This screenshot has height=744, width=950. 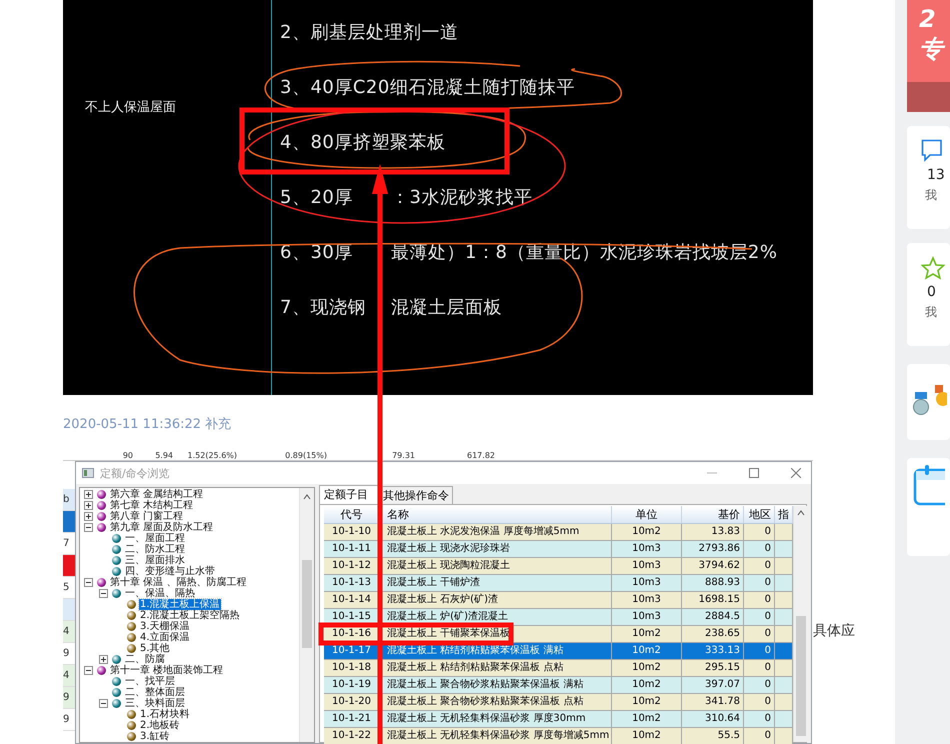 What do you see at coordinates (160, 593) in the screenshot?
I see `tree-item: 一、保温、隔热` at bounding box center [160, 593].